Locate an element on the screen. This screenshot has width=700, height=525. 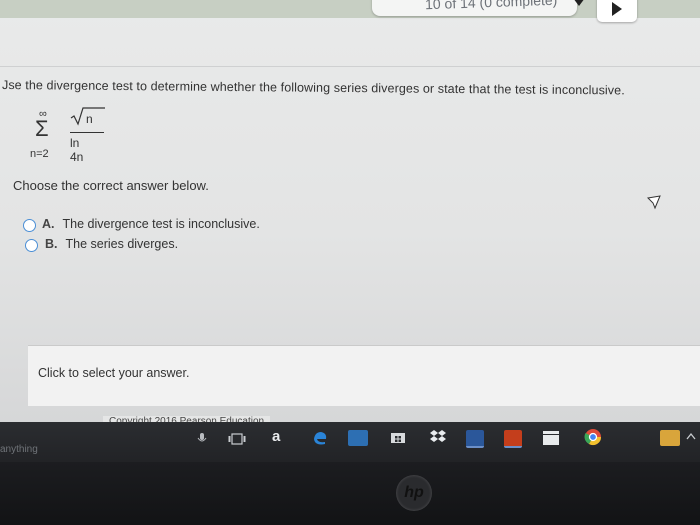
play-arrow-icon is located at coordinates (617, 9).